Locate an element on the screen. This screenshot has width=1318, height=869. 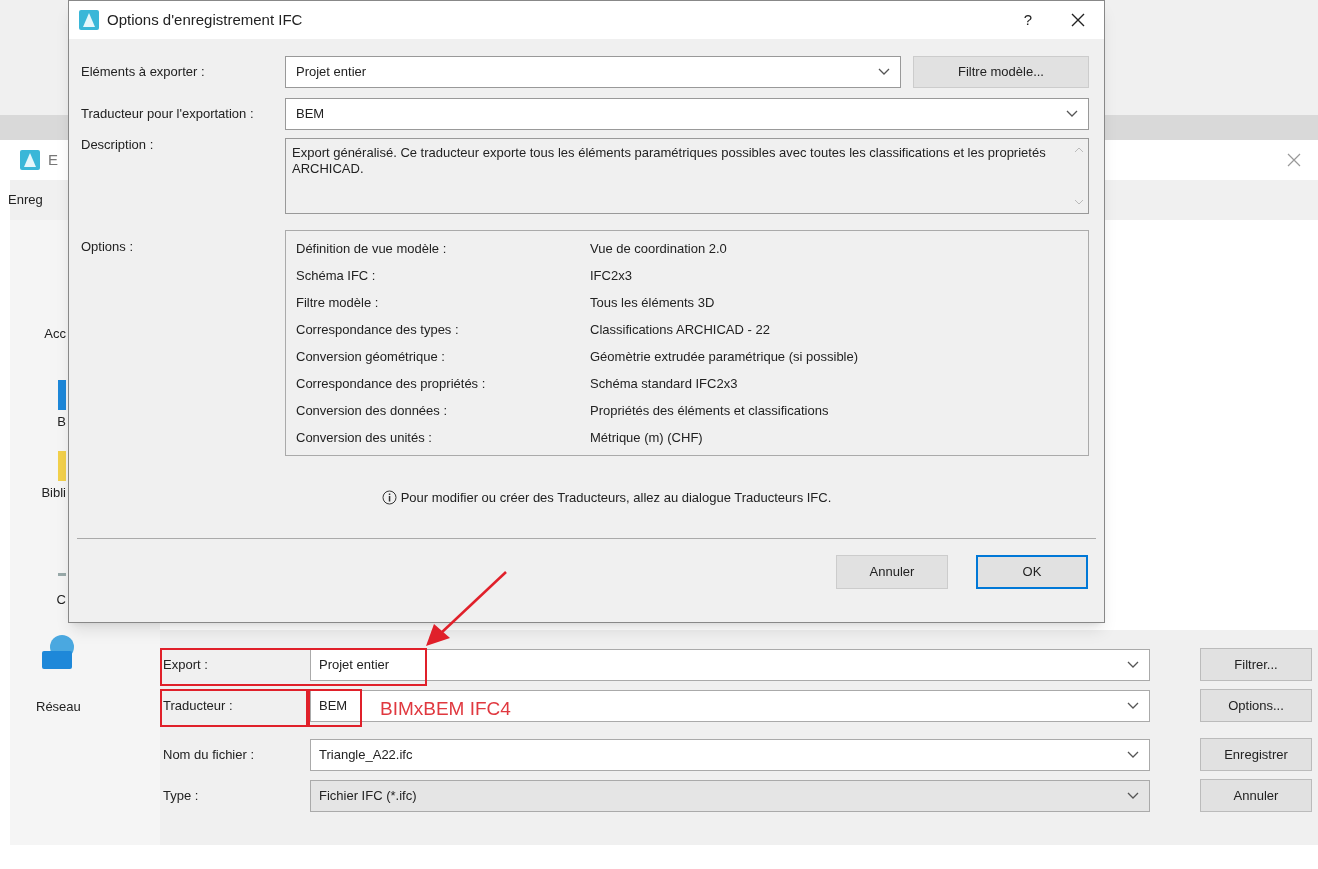
sidebar-item: Acc is located at coordinates (55, 334).